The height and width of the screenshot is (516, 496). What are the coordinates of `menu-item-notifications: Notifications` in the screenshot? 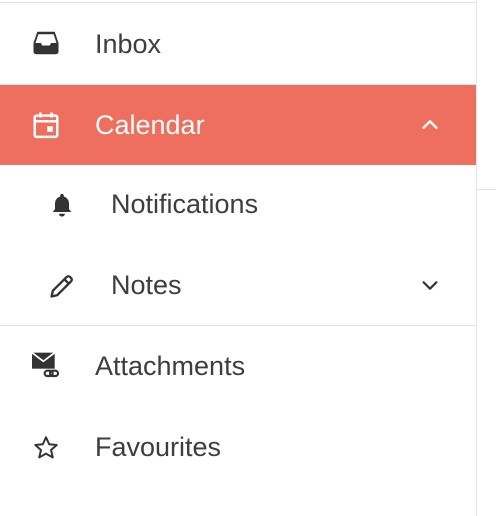 It's located at (238, 205).